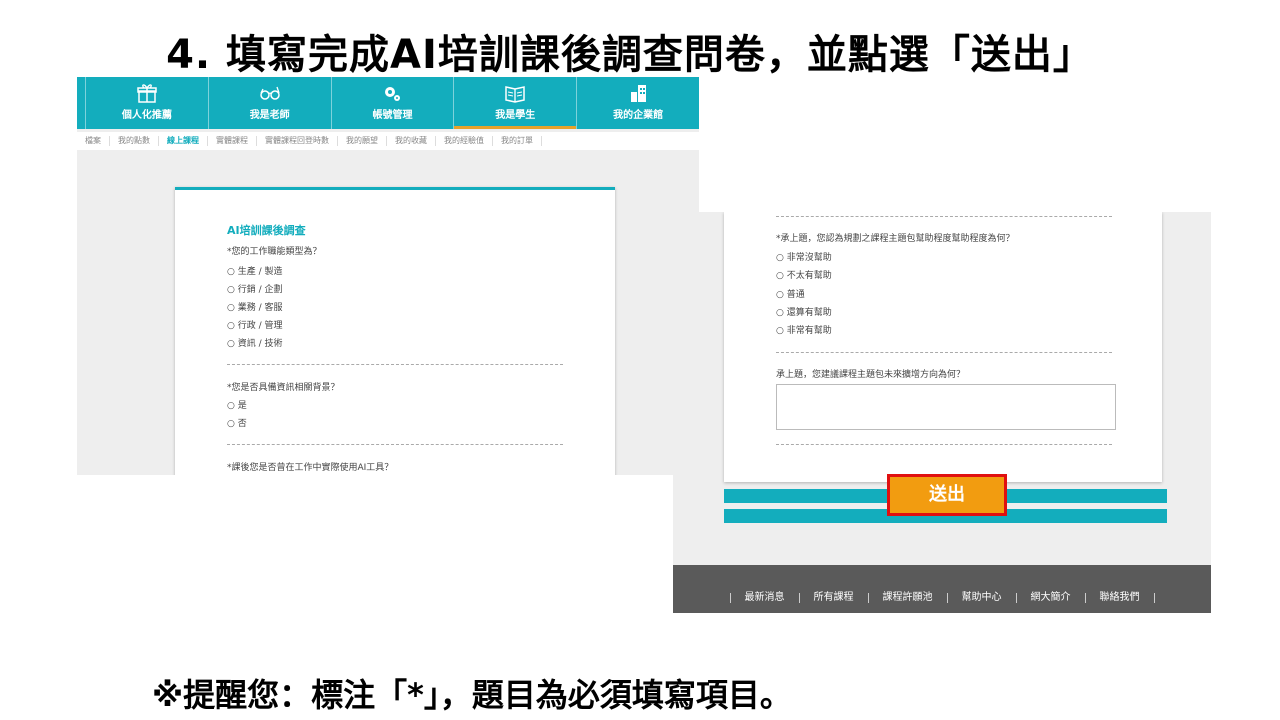  I want to click on footer-link: 課程許願池, so click(907, 598).